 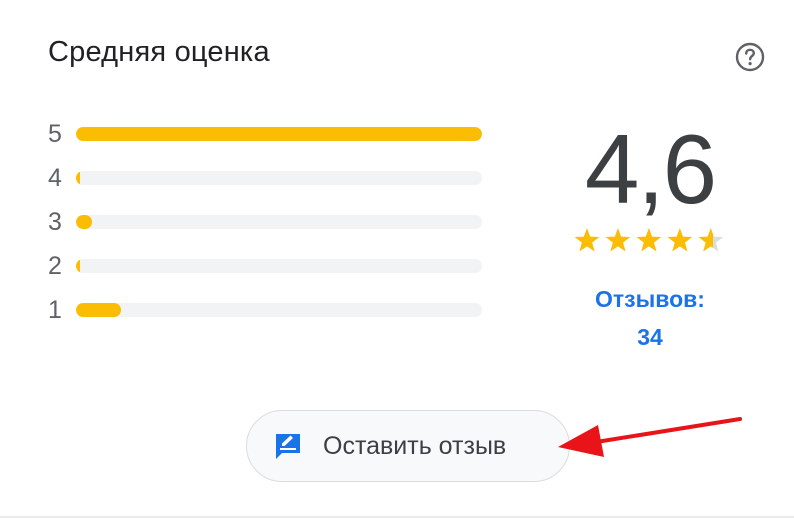 I want to click on write-review-button: Оставить отзыв, so click(x=408, y=446).